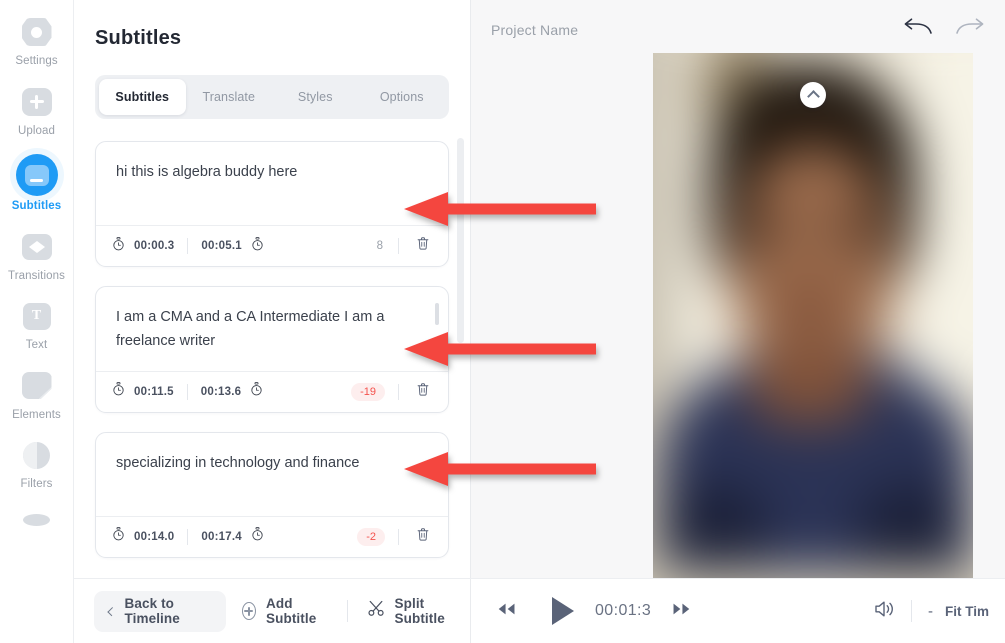 The image size is (1005, 643). I want to click on start-time: 00:00.3, so click(154, 246).